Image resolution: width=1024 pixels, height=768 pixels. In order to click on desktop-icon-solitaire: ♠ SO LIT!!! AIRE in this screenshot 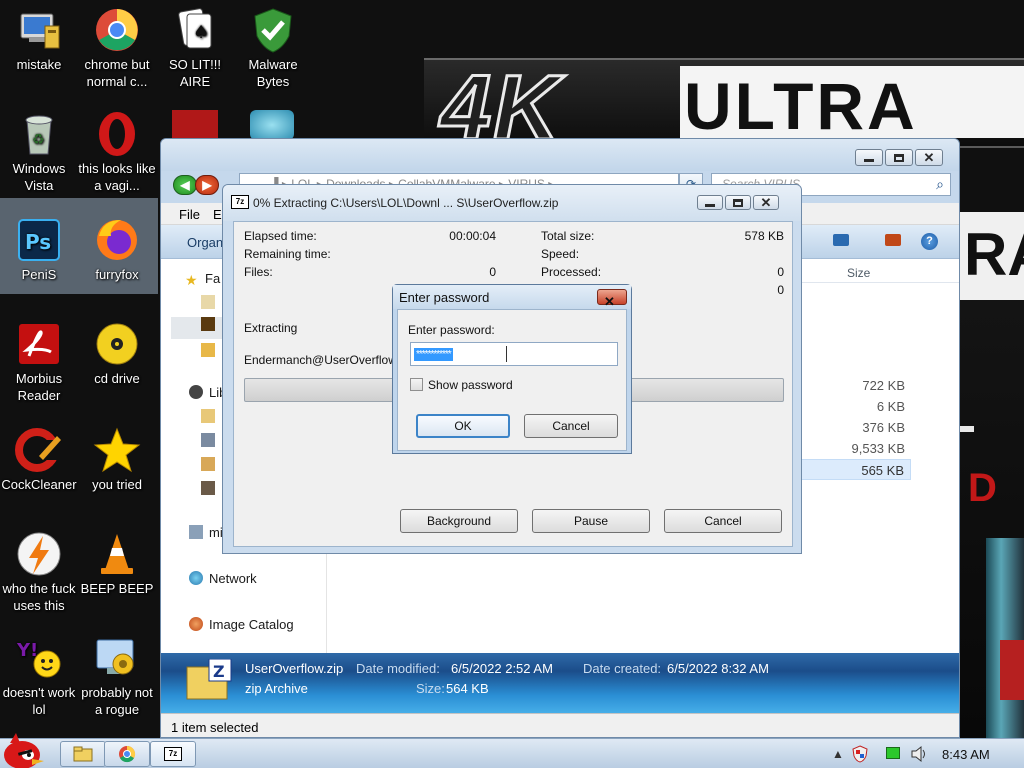, I will do `click(195, 48)`.